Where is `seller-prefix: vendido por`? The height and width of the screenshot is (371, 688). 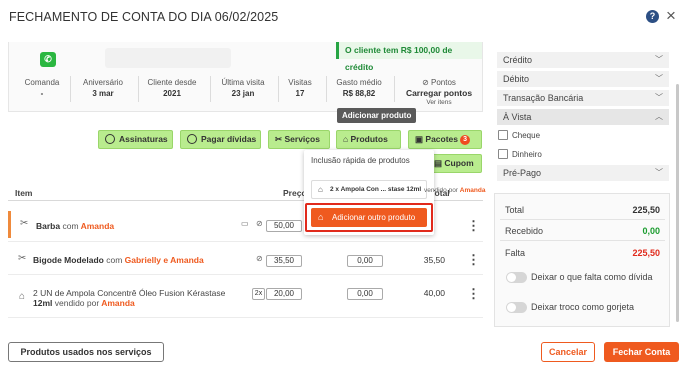 seller-prefix: vendido por is located at coordinates (441, 190).